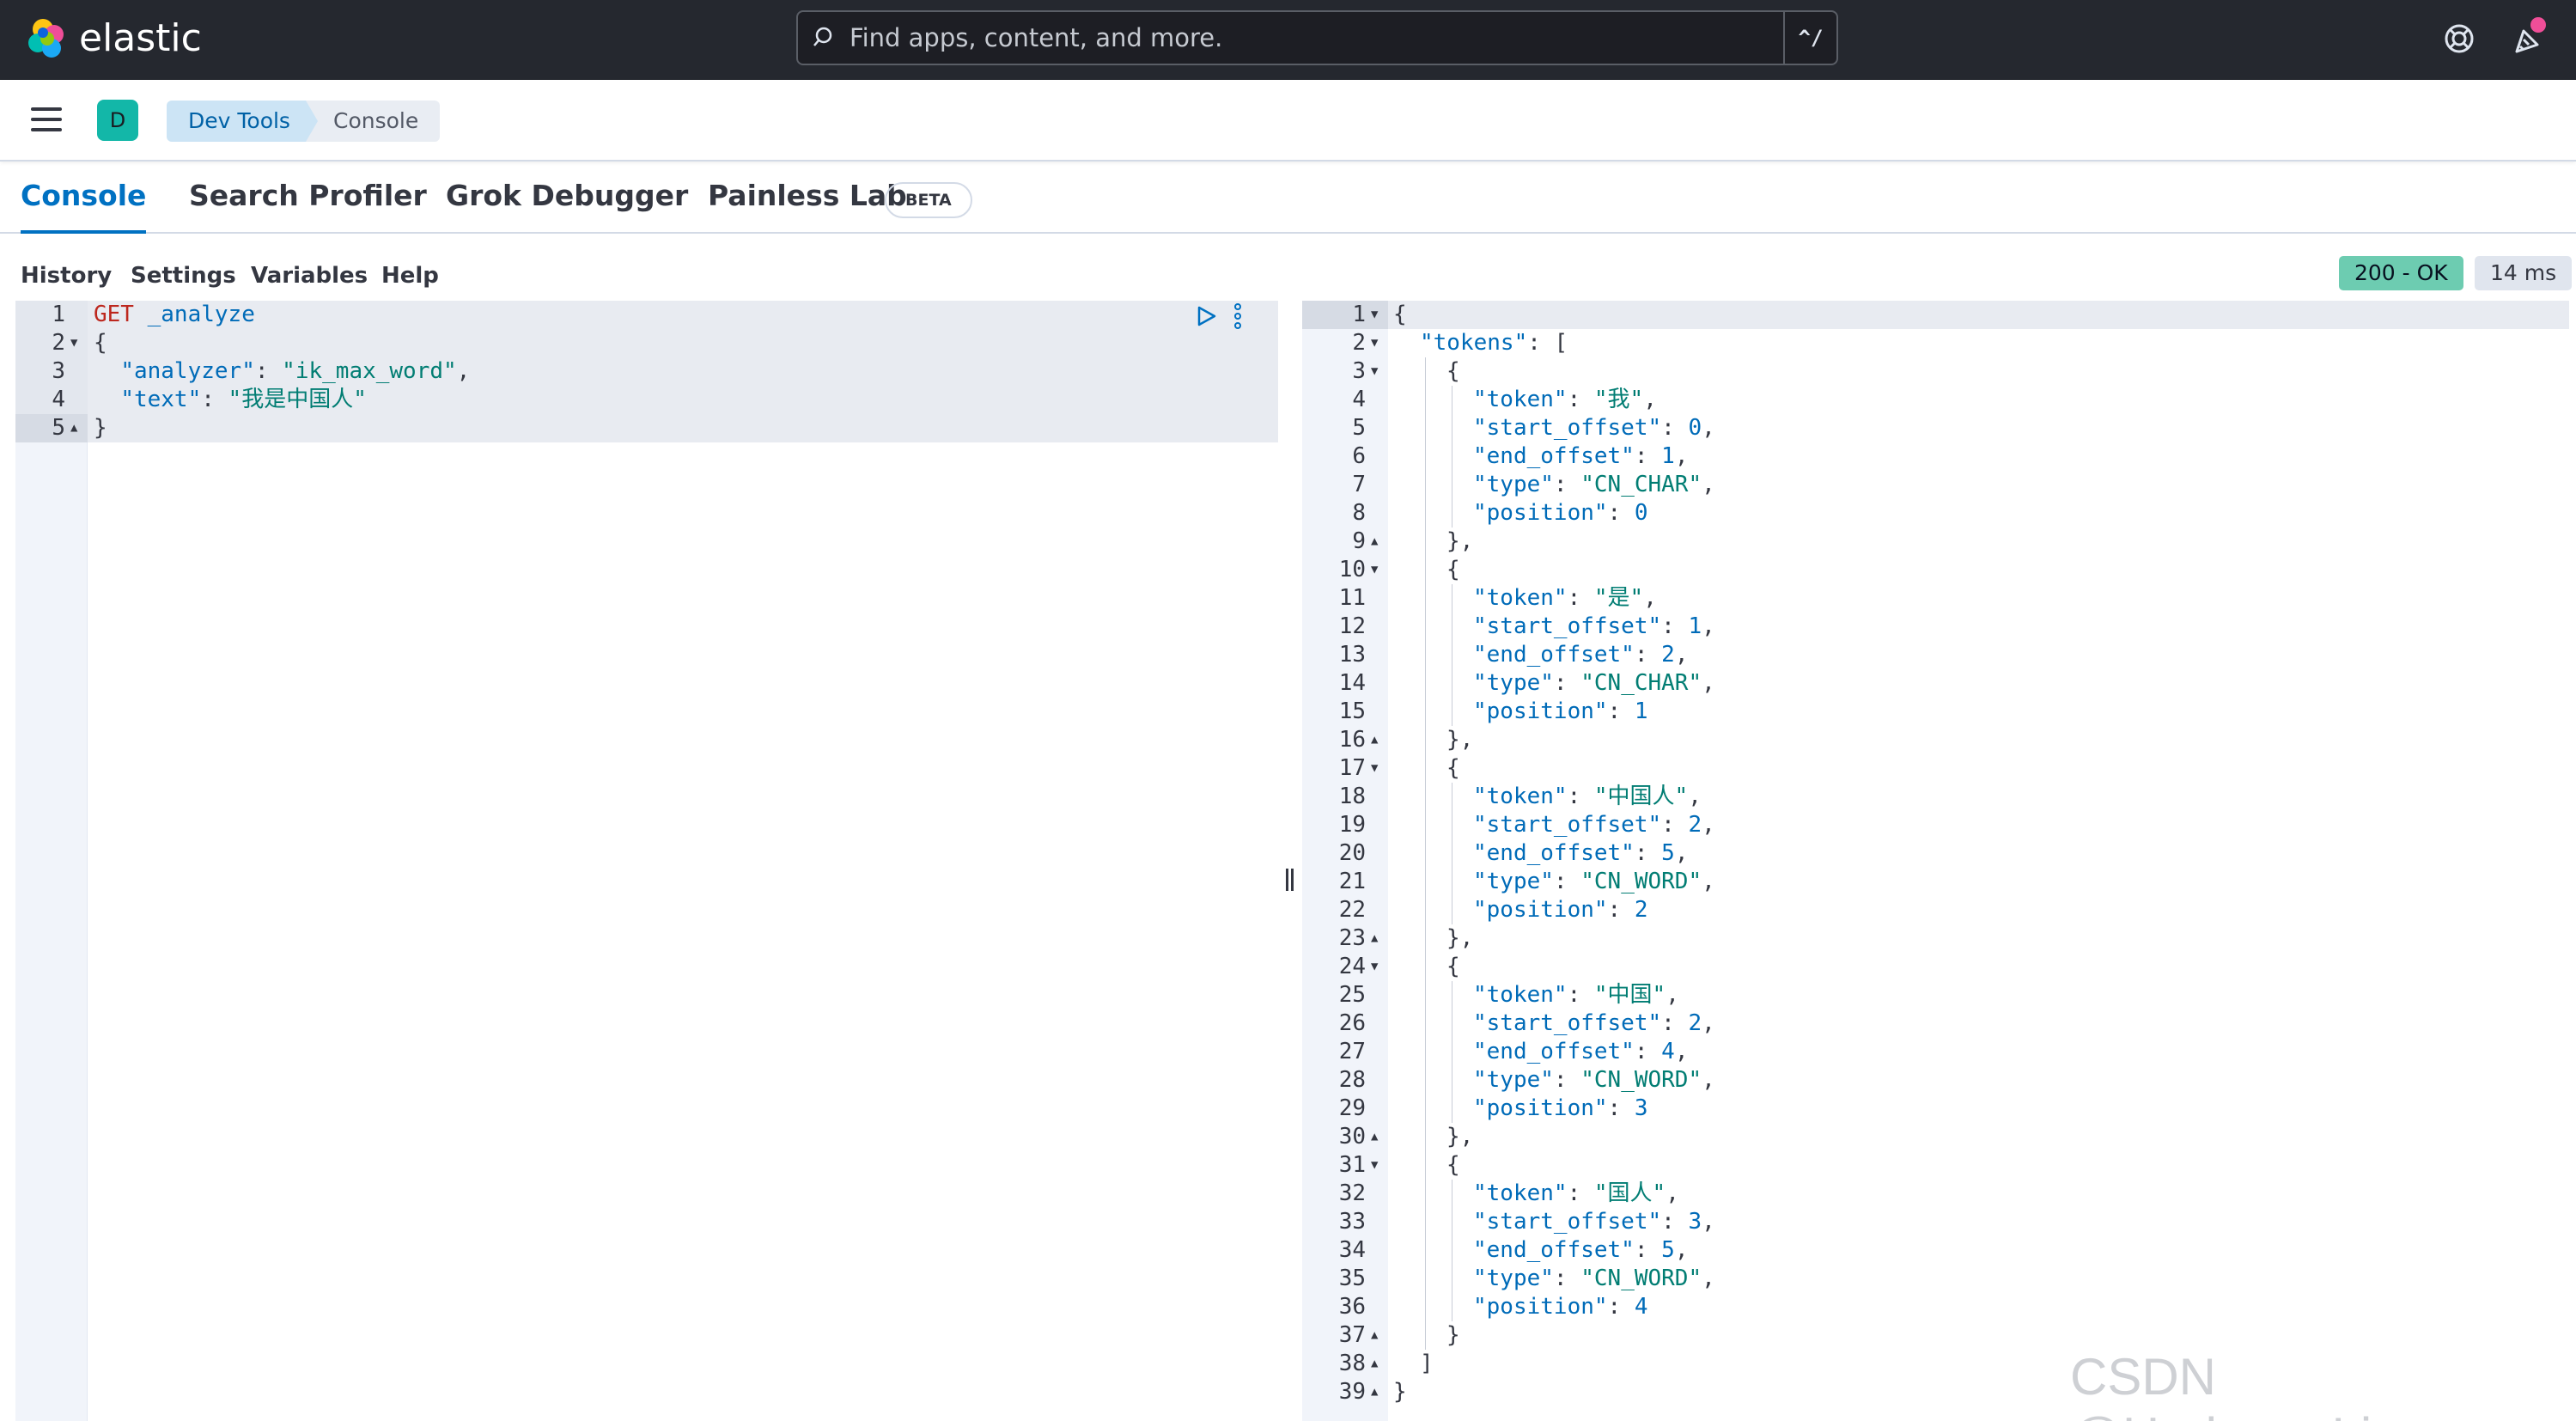  I want to click on line-number: 7, so click(1359, 484).